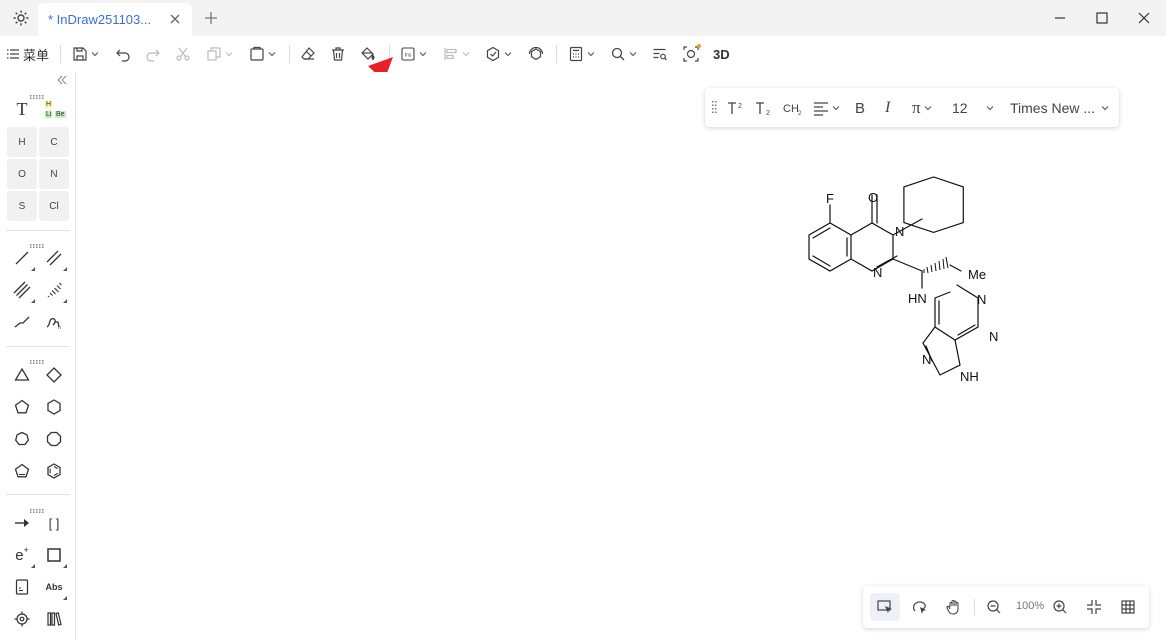  I want to click on benzene-icon, so click(54, 471).